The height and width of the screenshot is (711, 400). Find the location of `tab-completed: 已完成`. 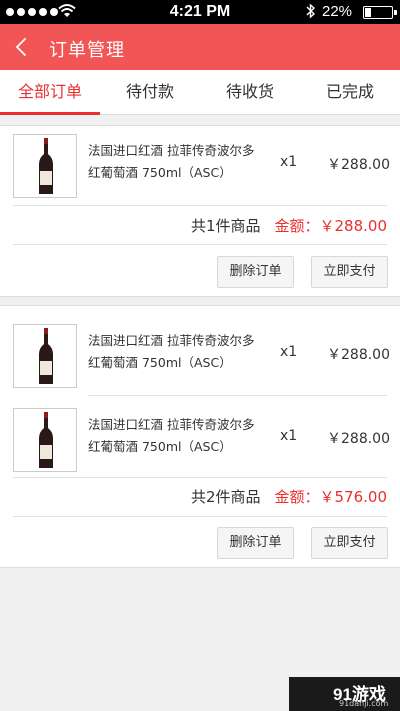

tab-completed: 已完成 is located at coordinates (350, 92).